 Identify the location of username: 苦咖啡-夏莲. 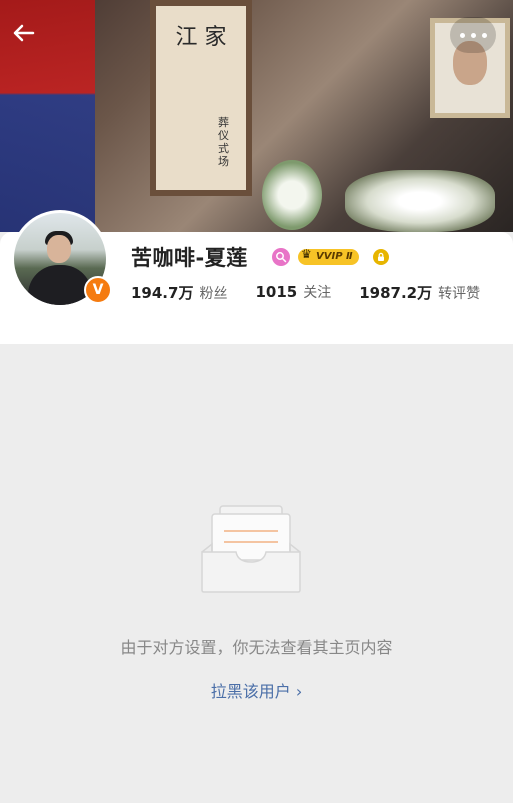
(189, 258).